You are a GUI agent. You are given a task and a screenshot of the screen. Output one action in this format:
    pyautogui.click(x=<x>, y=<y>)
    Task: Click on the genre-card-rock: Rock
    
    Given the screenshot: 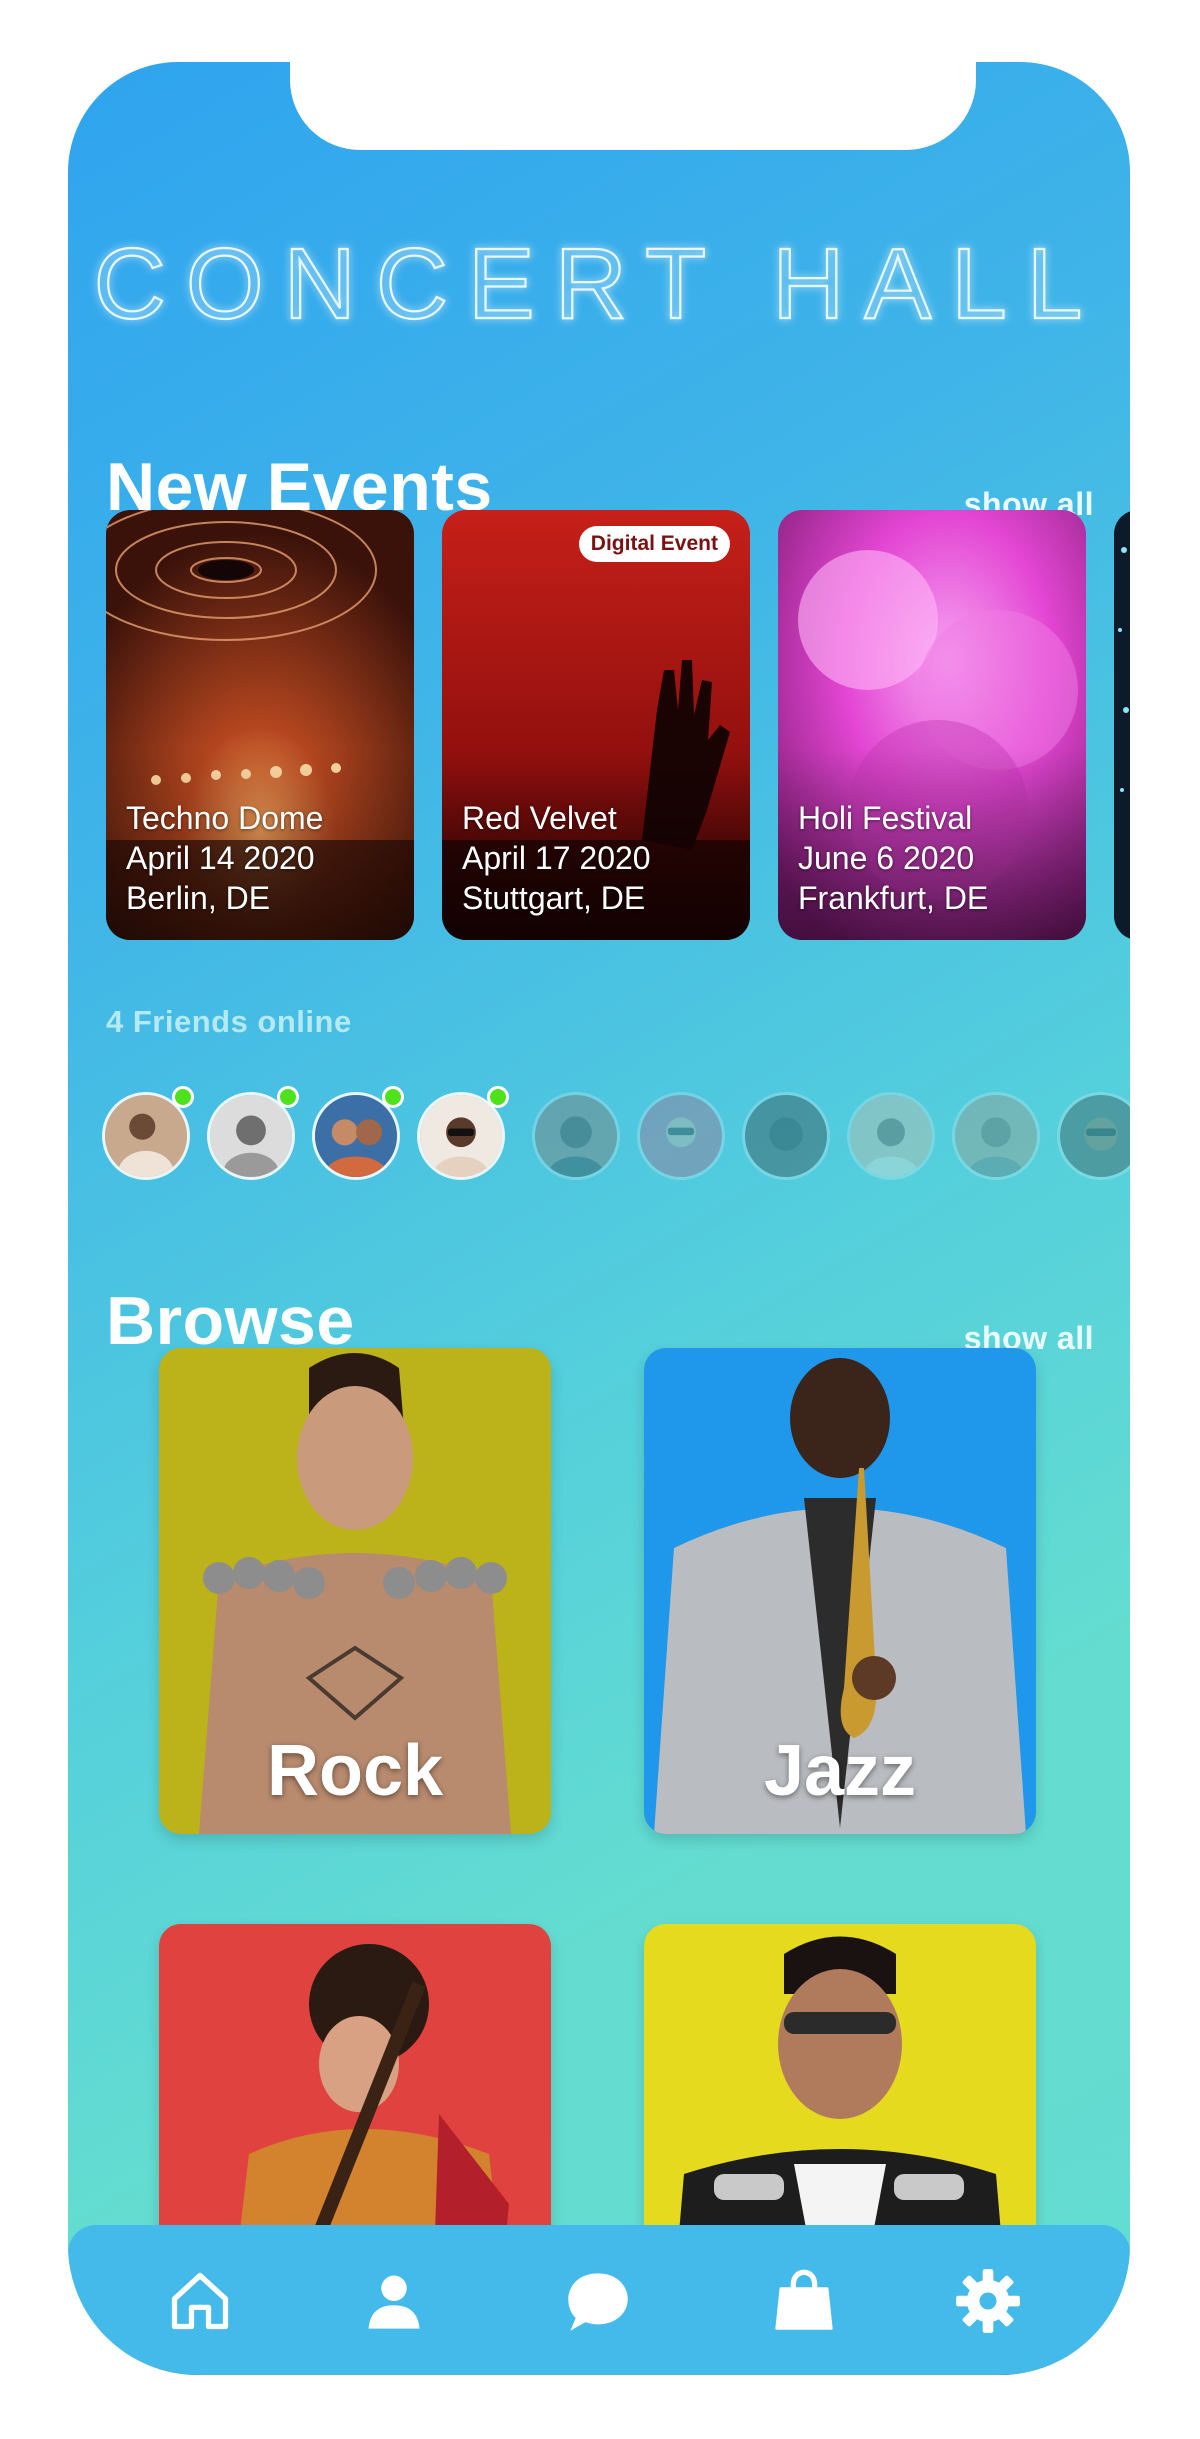 What is the action you would take?
    pyautogui.click(x=355, y=1591)
    